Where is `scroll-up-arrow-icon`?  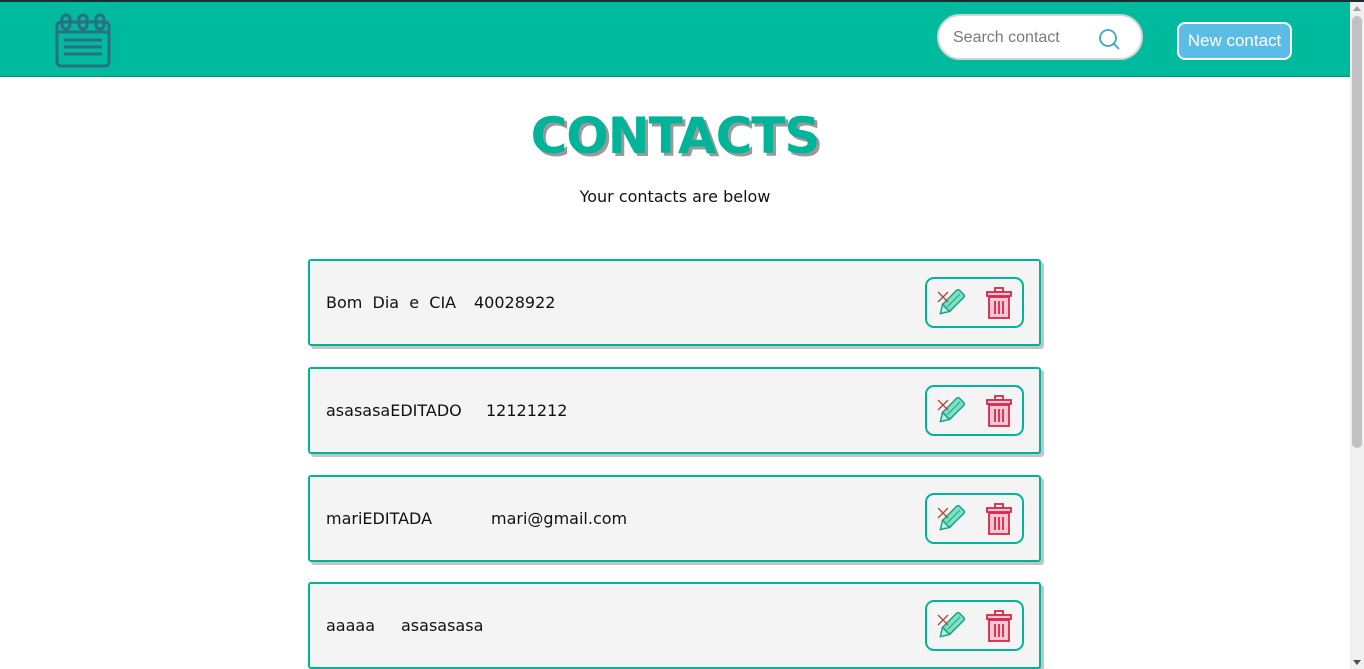 scroll-up-arrow-icon is located at coordinates (1357, 8).